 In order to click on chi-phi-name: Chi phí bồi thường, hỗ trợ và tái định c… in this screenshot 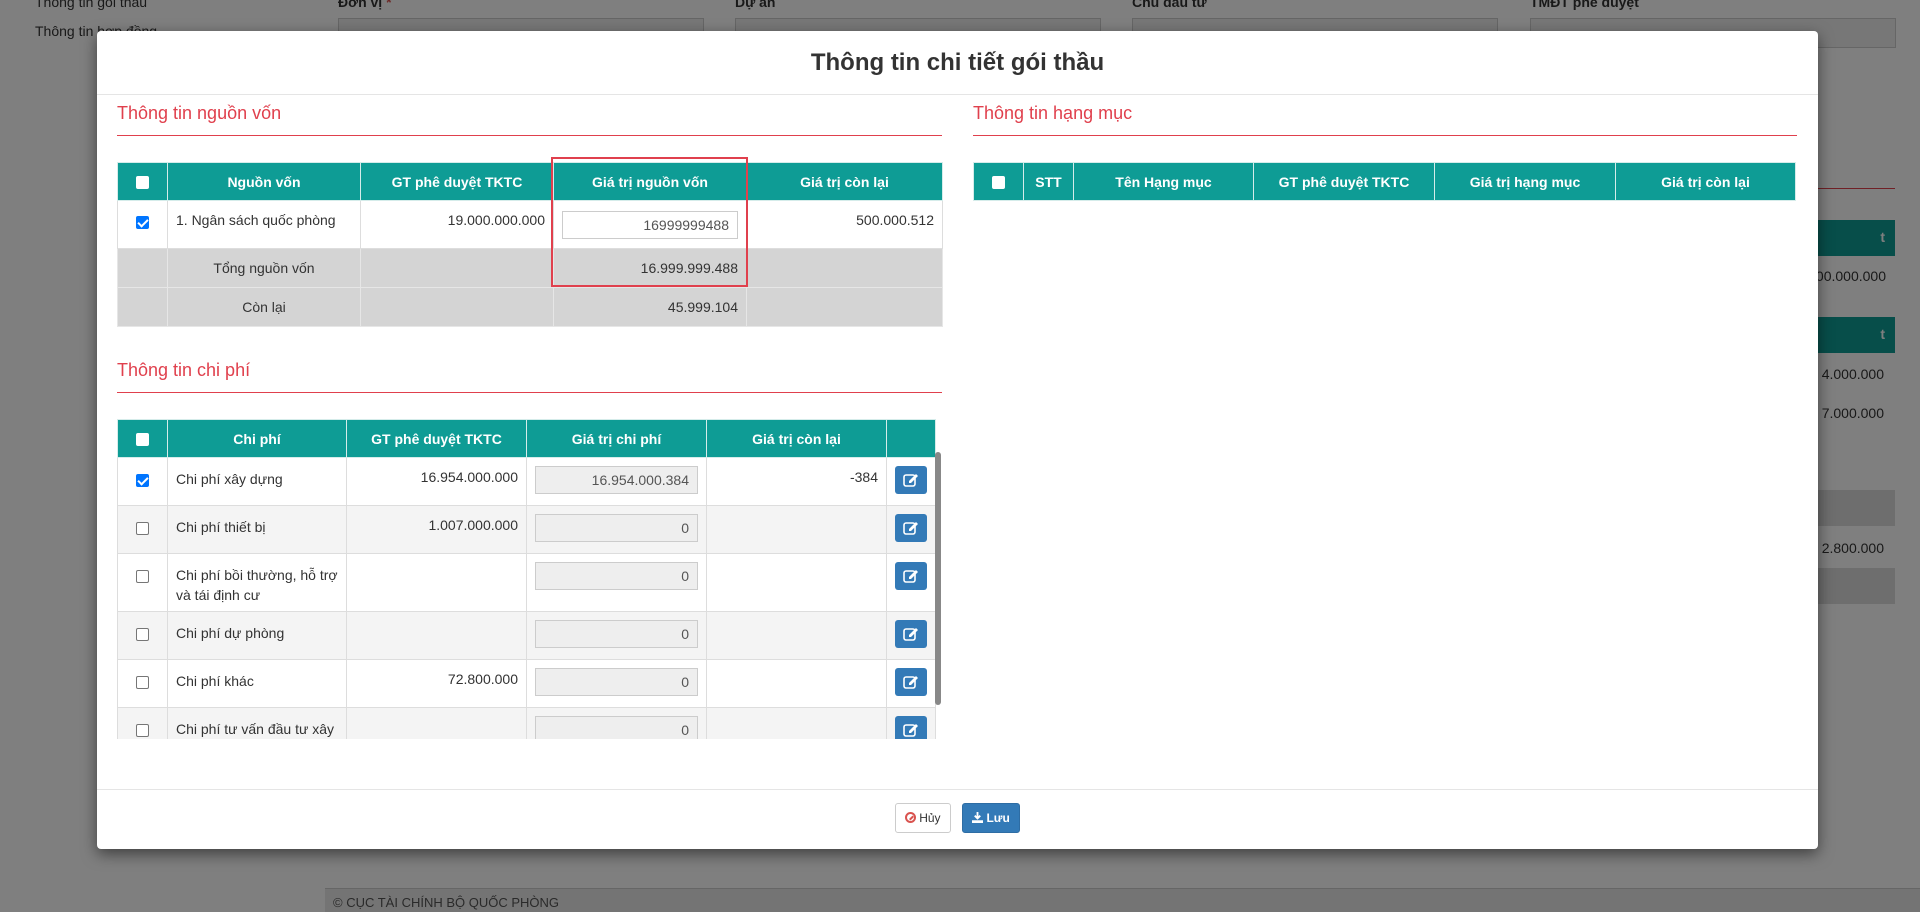, I will do `click(257, 582)`.